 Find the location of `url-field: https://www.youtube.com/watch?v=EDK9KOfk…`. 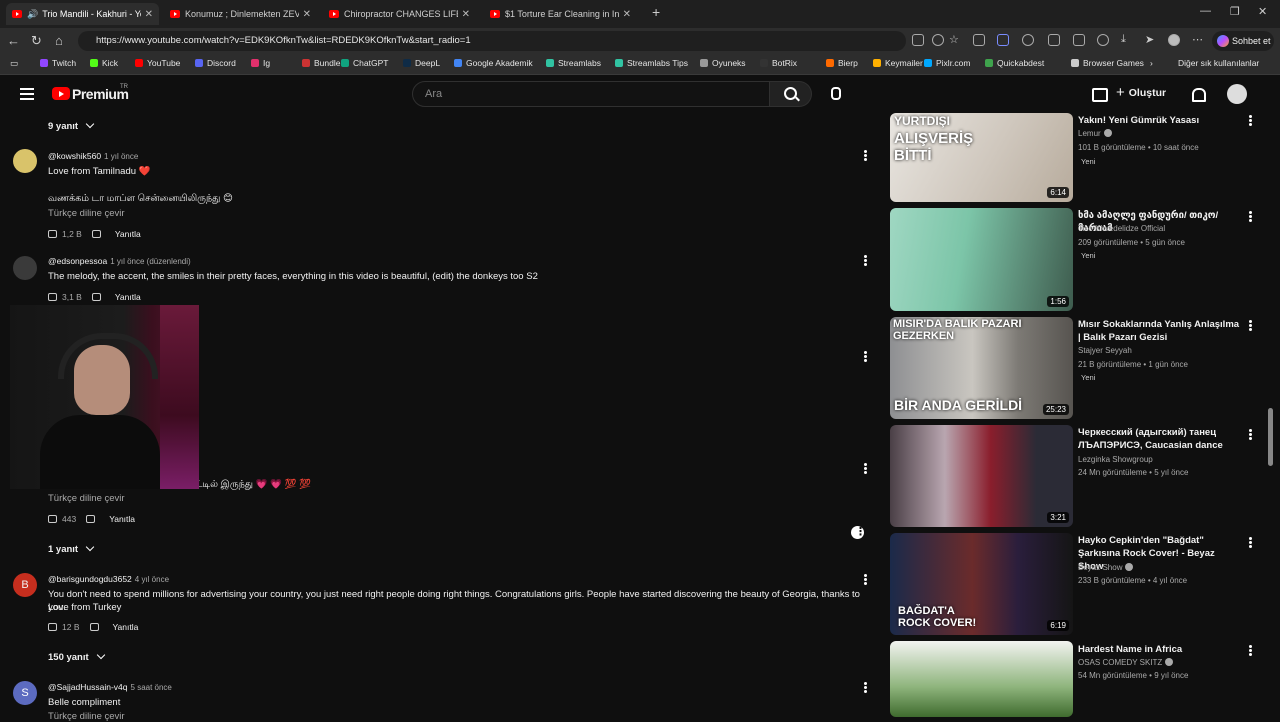

url-field: https://www.youtube.com/watch?v=EDK9KOfk… is located at coordinates (492, 41).